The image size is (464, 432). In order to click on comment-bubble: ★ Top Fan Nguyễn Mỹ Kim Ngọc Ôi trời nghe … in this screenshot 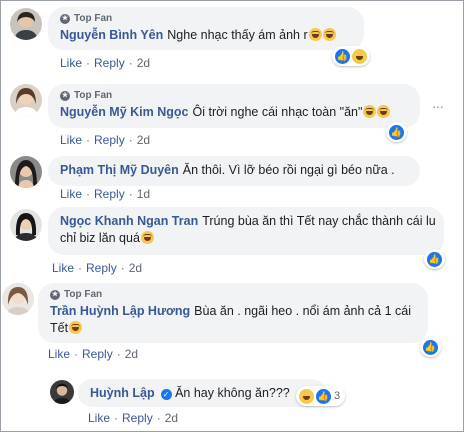, I will do `click(234, 106)`.